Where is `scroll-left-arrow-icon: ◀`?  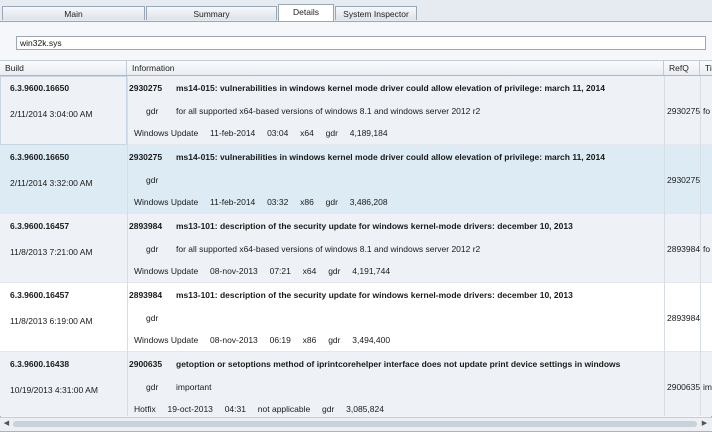 scroll-left-arrow-icon: ◀ is located at coordinates (6, 424).